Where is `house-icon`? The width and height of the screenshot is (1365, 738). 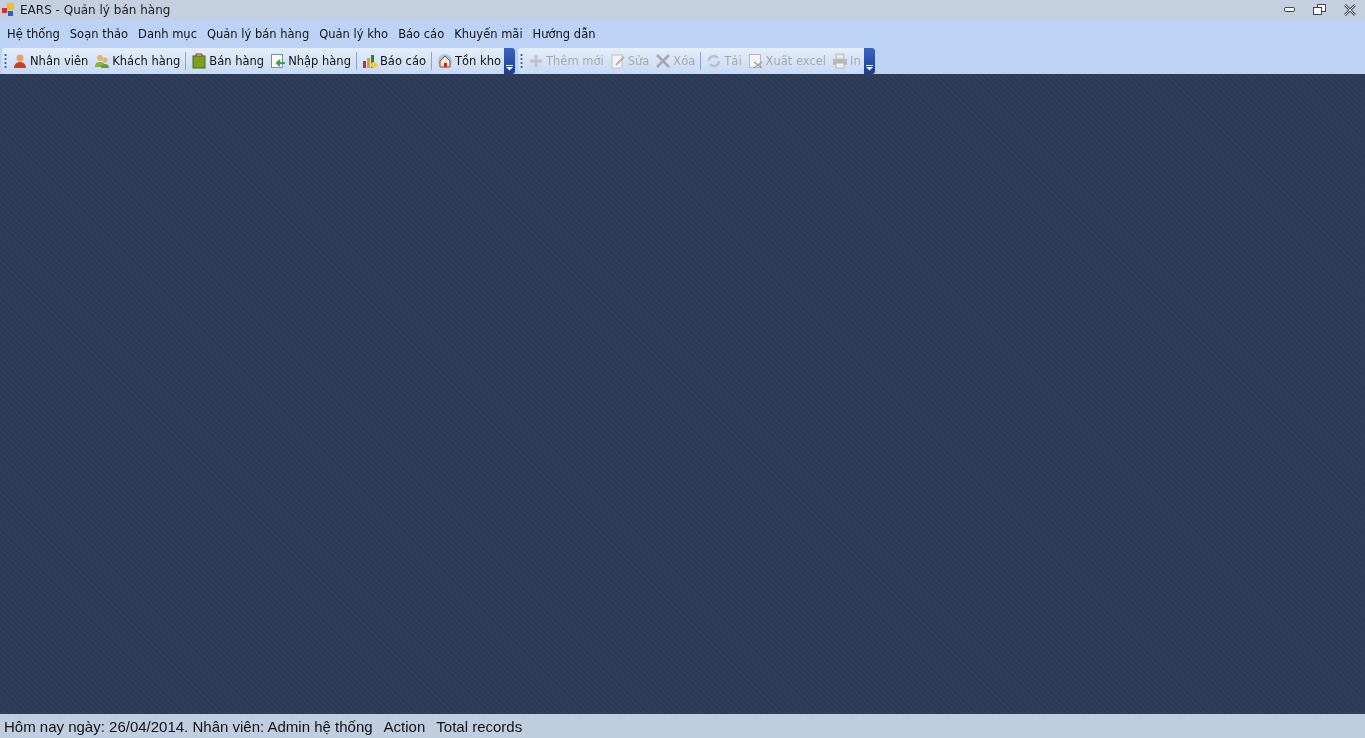
house-icon is located at coordinates (445, 61).